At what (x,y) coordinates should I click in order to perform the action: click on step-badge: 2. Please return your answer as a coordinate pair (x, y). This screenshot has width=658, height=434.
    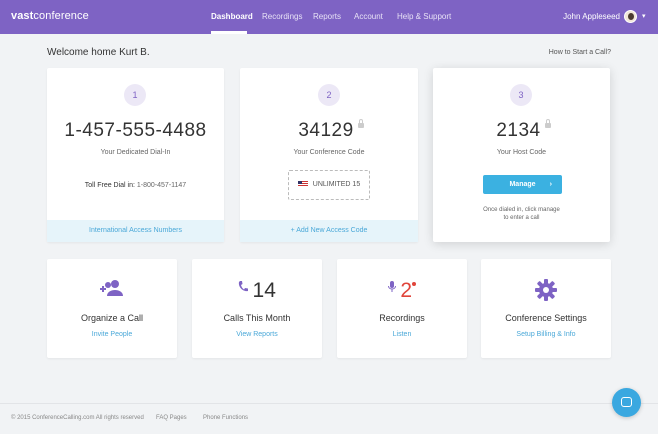
    Looking at the image, I should click on (329, 95).